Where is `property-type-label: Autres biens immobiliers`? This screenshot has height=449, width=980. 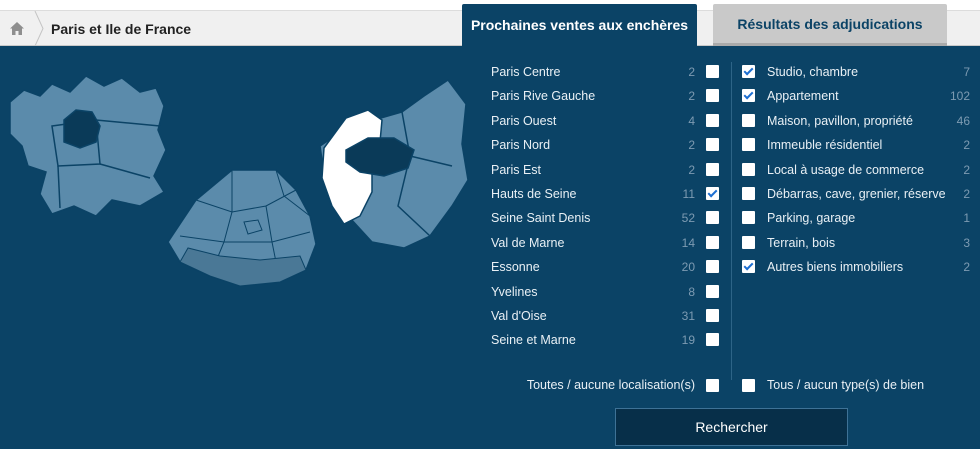
property-type-label: Autres biens immobiliers is located at coordinates (835, 267).